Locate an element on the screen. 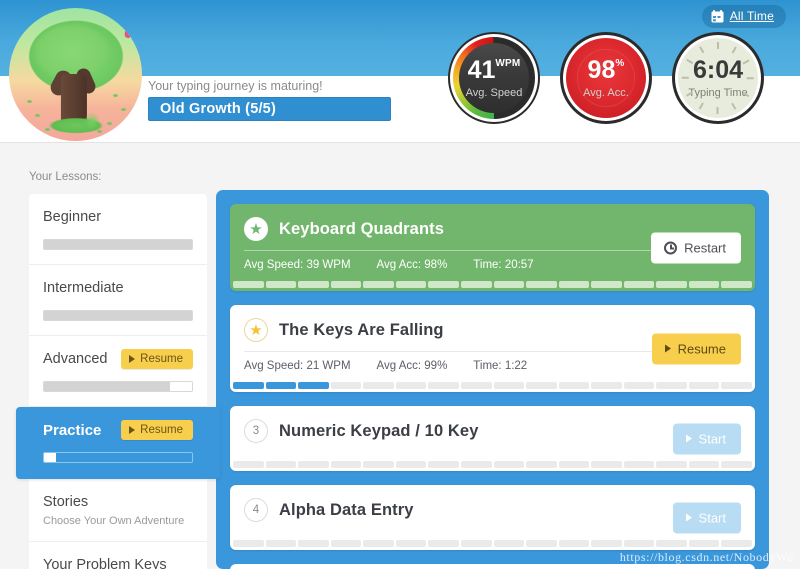 The height and width of the screenshot is (569, 800). sidebar-progress-bar is located at coordinates (118, 386).